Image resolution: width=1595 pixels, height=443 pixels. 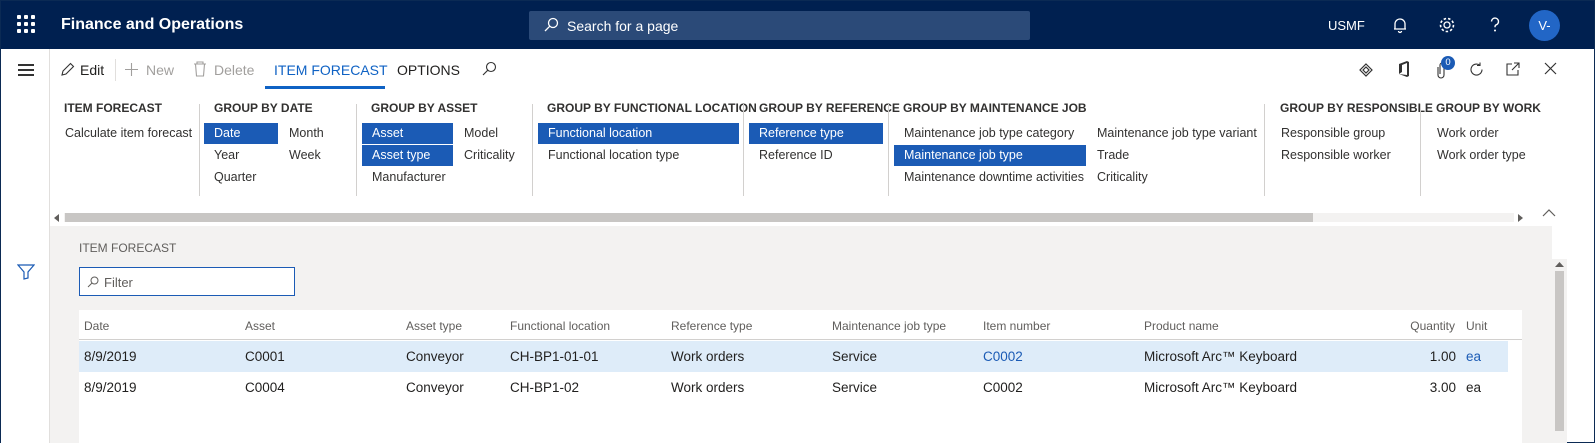 What do you see at coordinates (1172, 155) in the screenshot?
I see `group-by-trade-button: Trade` at bounding box center [1172, 155].